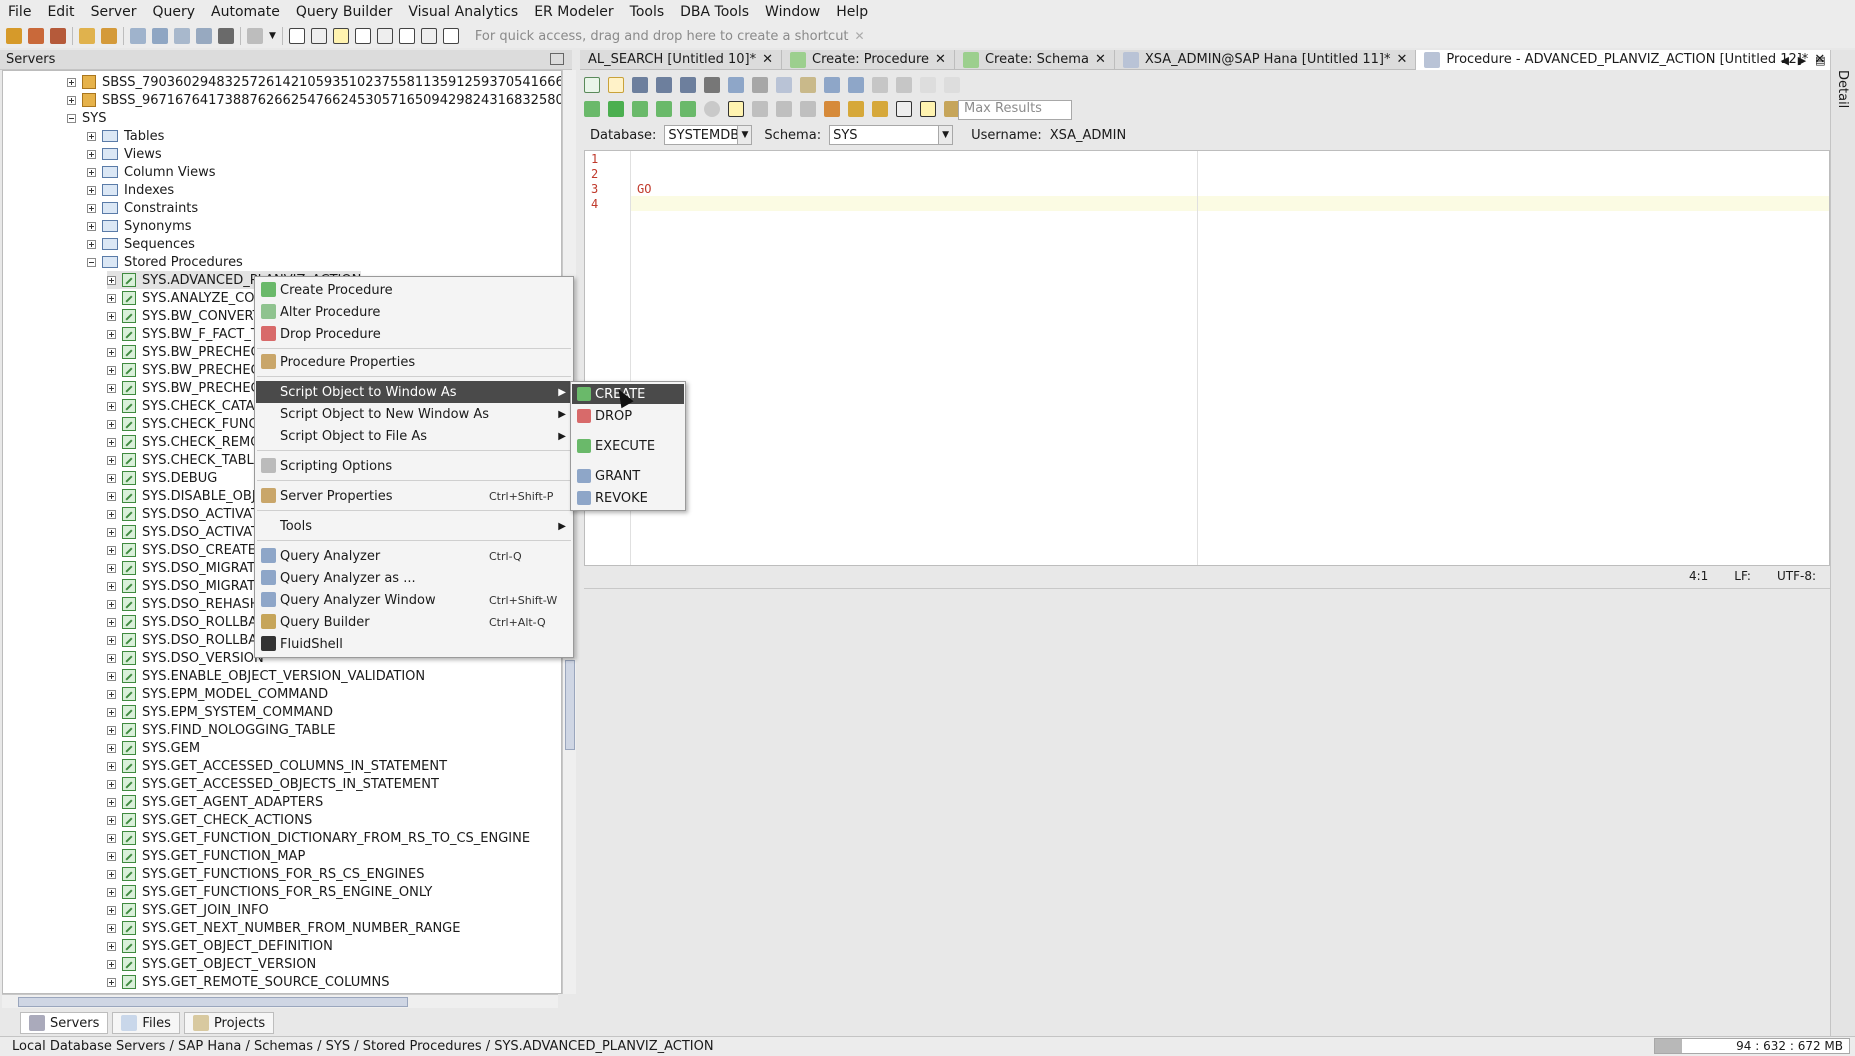  I want to click on execute-file-icon, so click(688, 109).